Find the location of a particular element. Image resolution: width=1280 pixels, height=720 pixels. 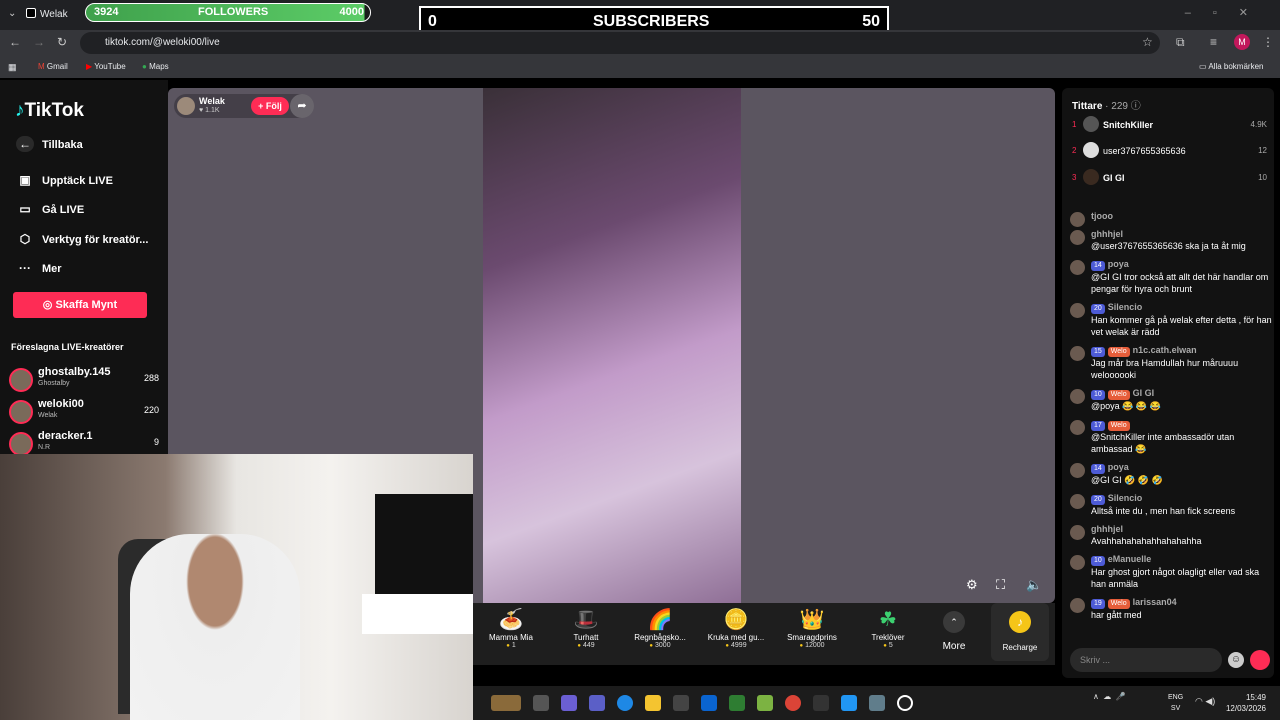

chat-message: 10 Welo GI GI @poya 😂 😂 😂 is located at coordinates (1170, 399).